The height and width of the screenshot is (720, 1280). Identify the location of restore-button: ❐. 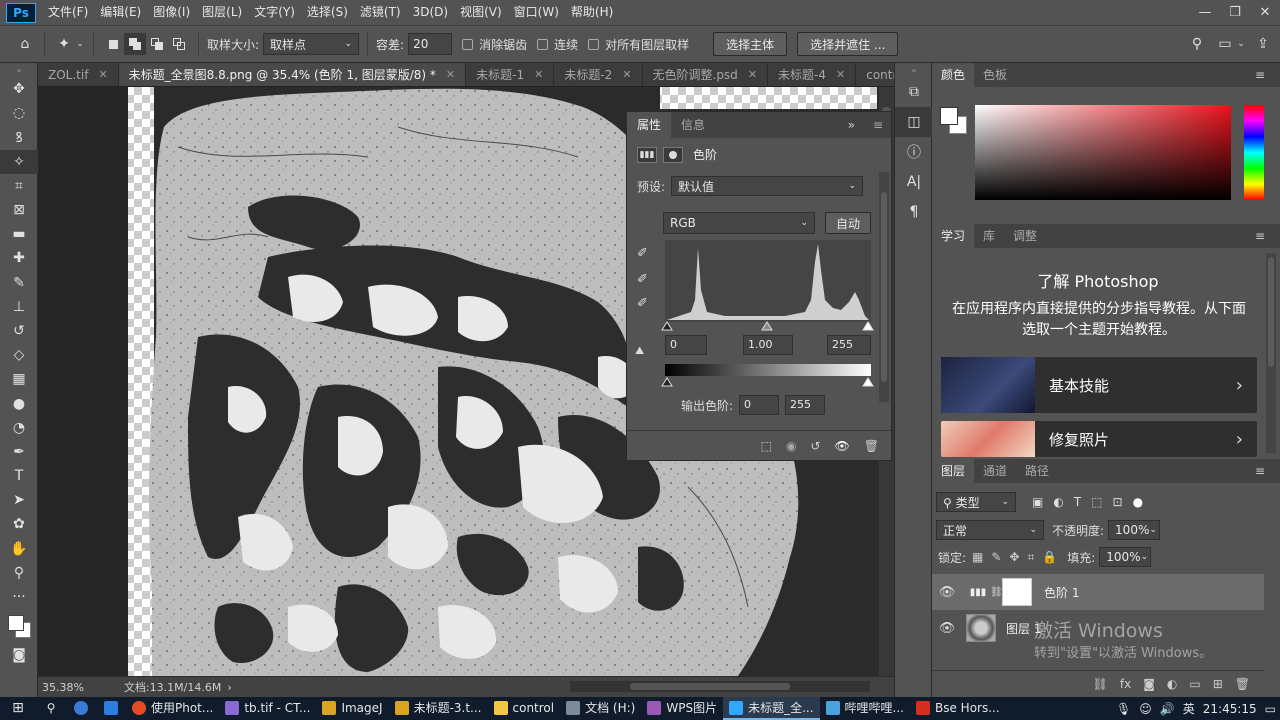
(1235, 12).